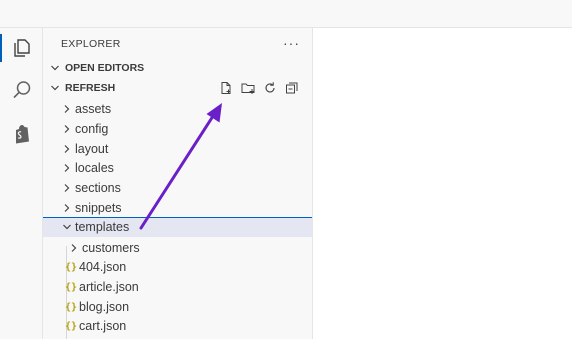 Image resolution: width=572 pixels, height=339 pixels. I want to click on section-open-editors: OPEN EDITORS, so click(177, 68).